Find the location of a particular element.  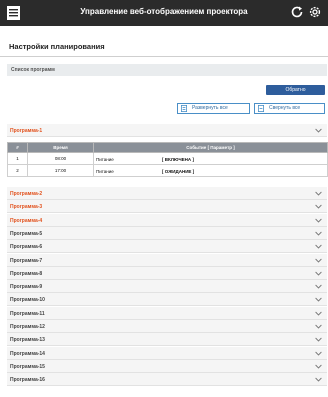

divider is located at coordinates (164, 56).